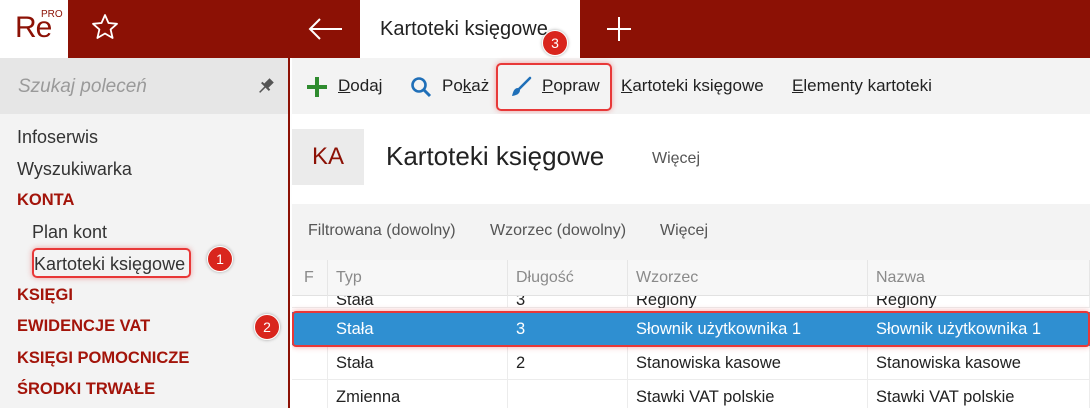  Describe the element at coordinates (676, 159) in the screenshot. I see `header-more-link: Więcej` at that location.